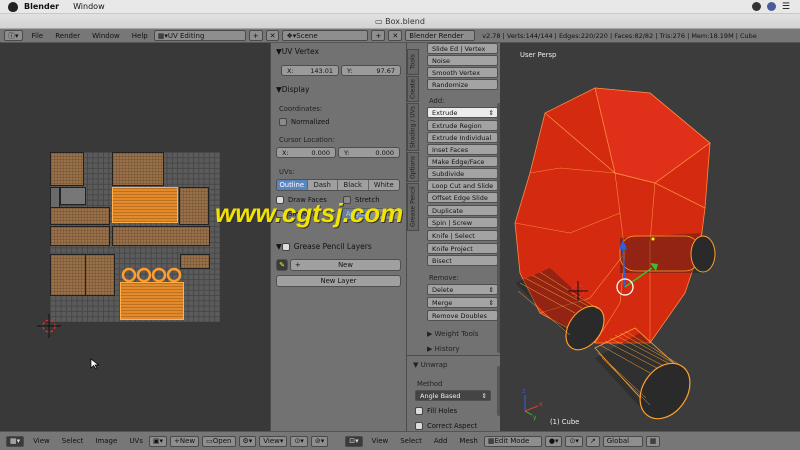 Image resolution: width=800 pixels, height=450 pixels. What do you see at coordinates (106, 36) in the screenshot?
I see `menu-window: Window` at bounding box center [106, 36].